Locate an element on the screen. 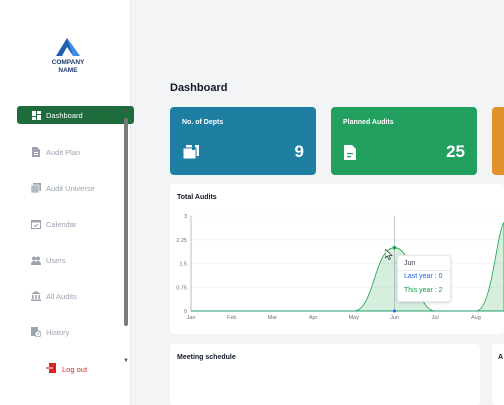  logo-line2: NAME is located at coordinates (68, 70).